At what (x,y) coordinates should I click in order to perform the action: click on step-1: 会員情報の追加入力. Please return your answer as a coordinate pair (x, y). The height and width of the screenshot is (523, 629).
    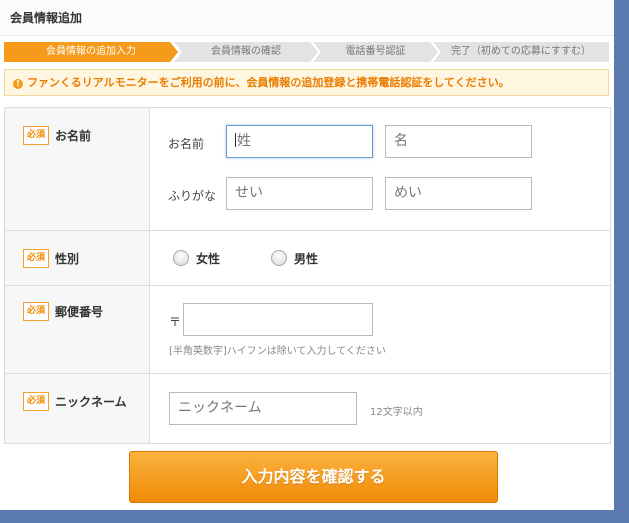
    Looking at the image, I should click on (91, 52).